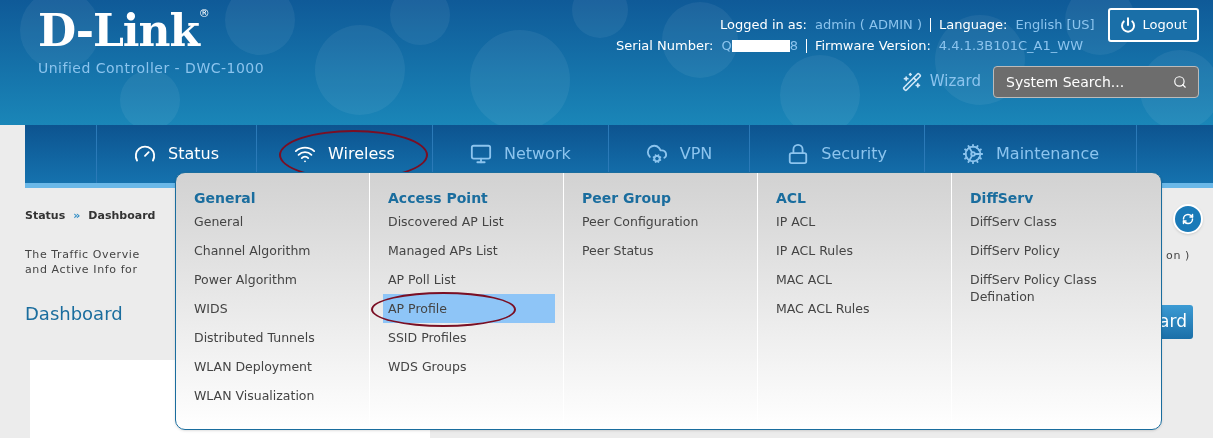  What do you see at coordinates (438, 198) in the screenshot?
I see `menu-heading: Access Point` at bounding box center [438, 198].